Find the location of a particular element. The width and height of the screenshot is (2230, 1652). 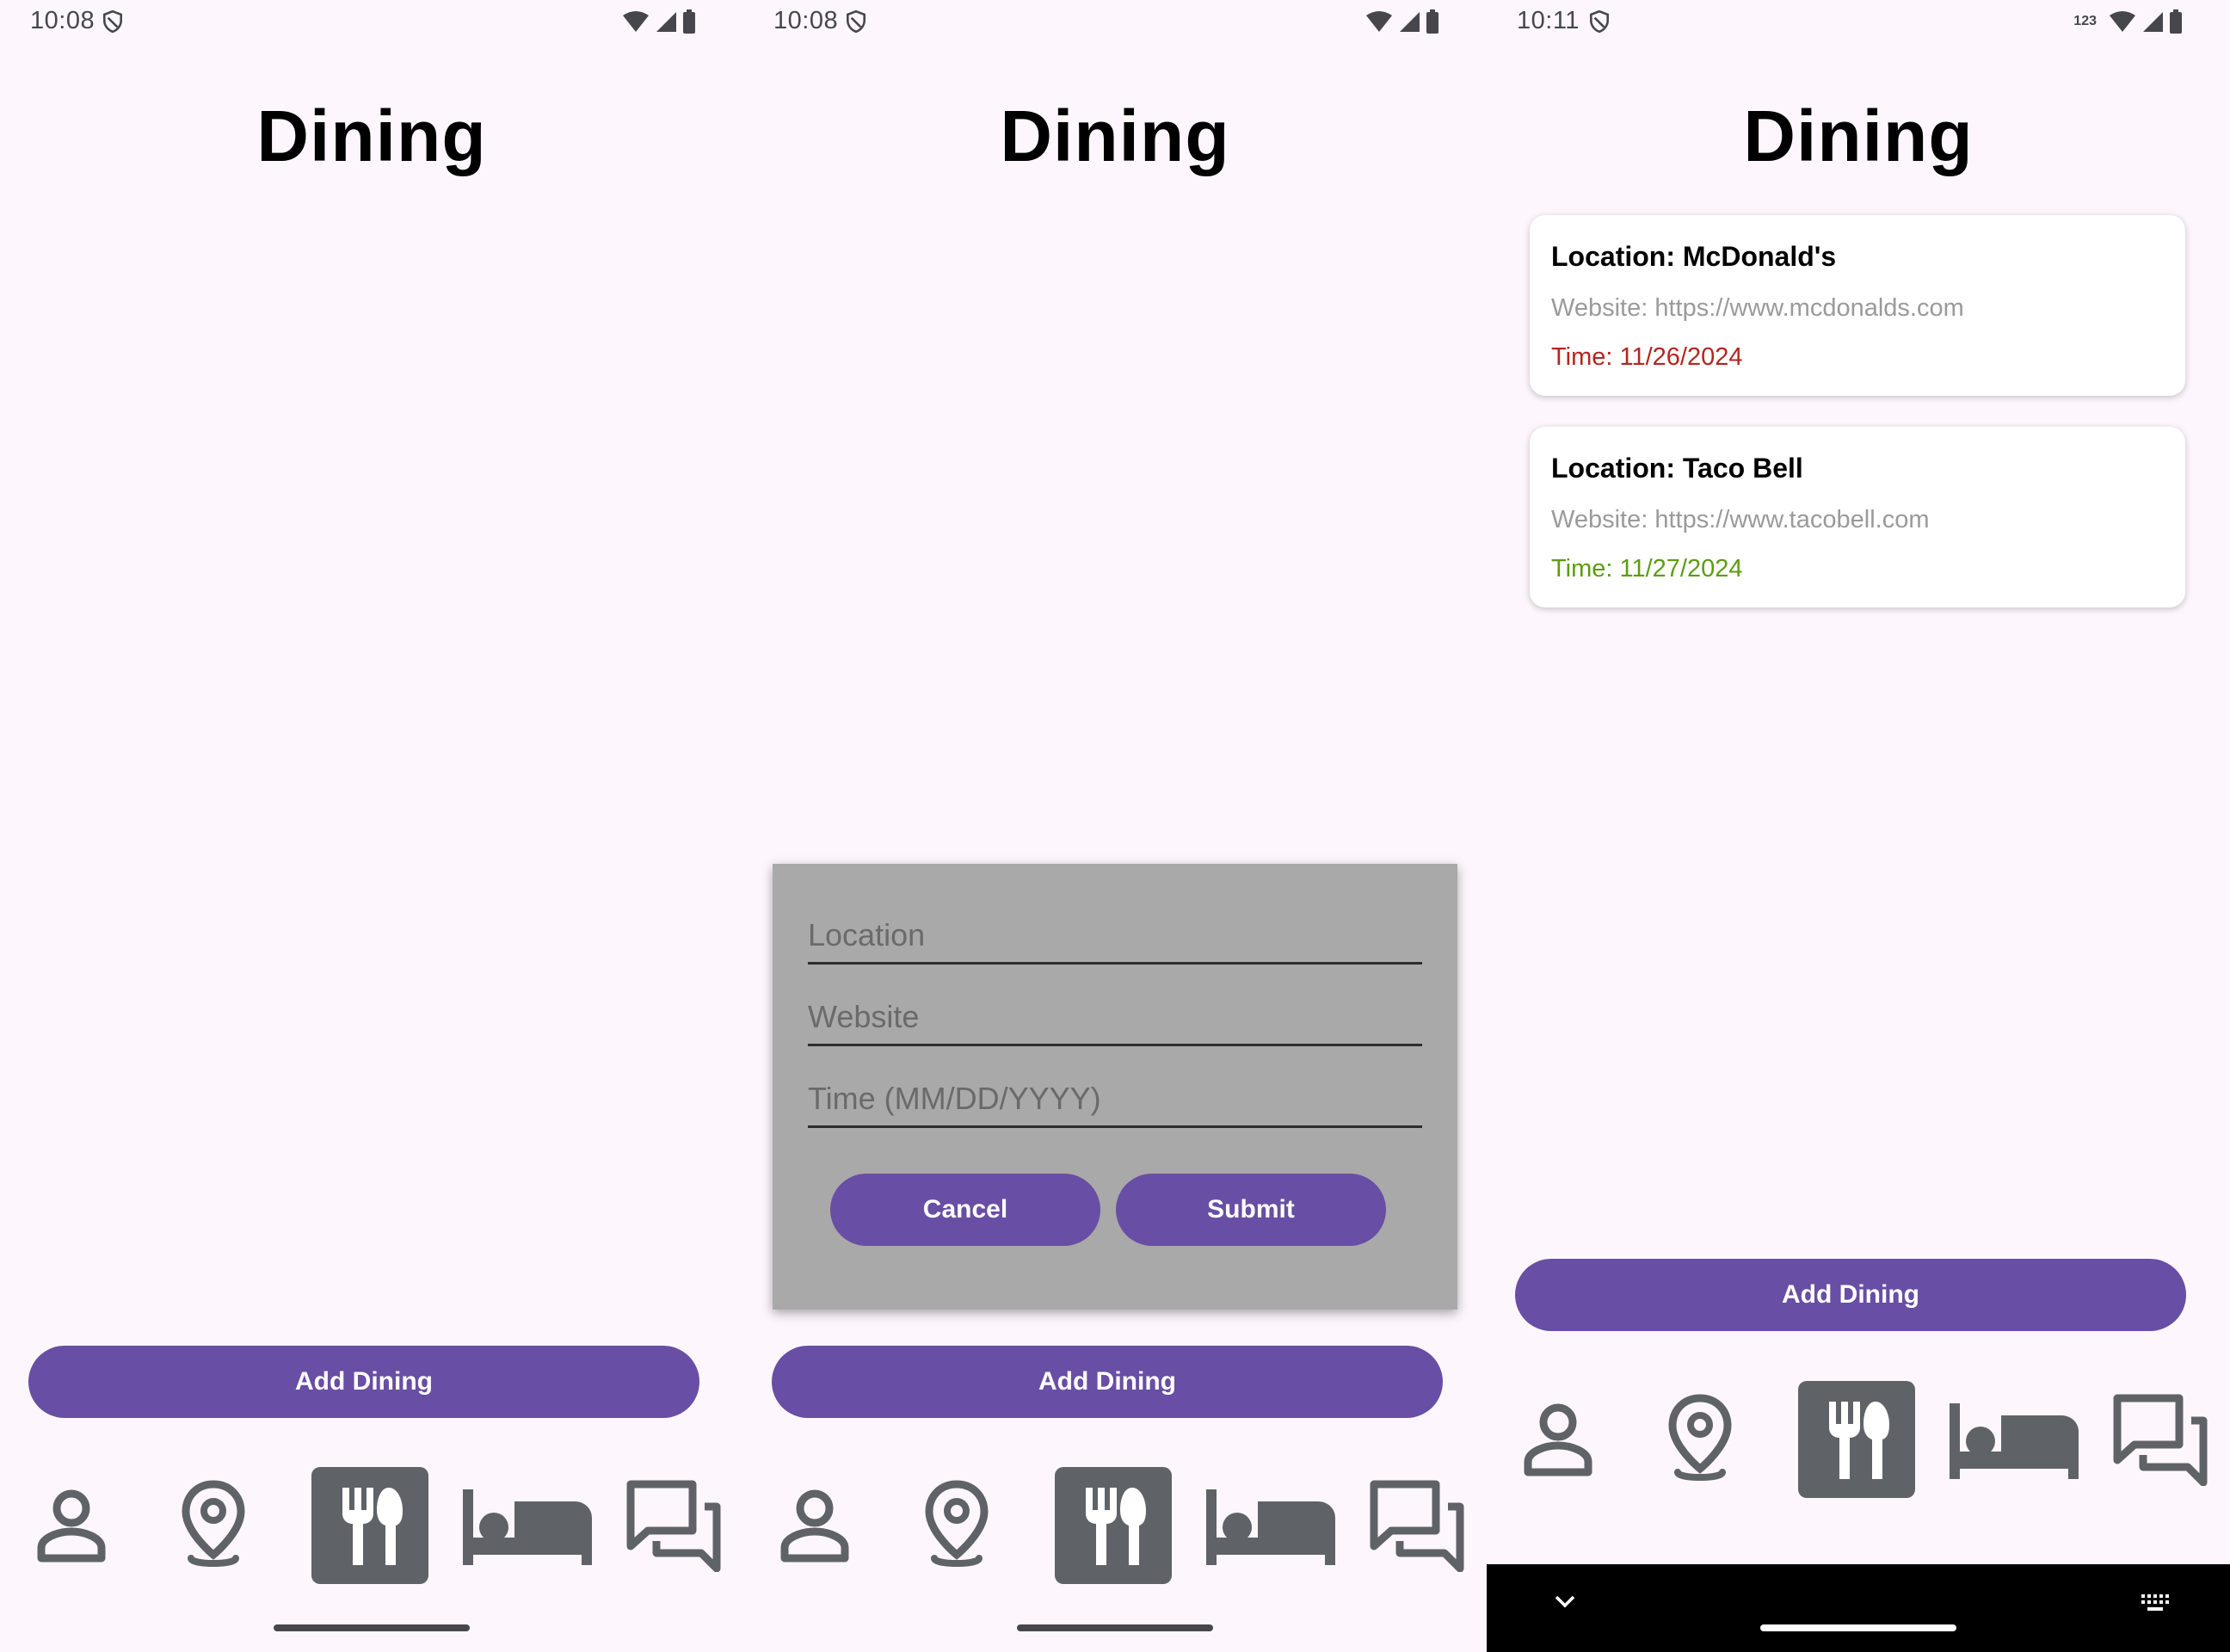

website-field is located at coordinates (1115, 1019).